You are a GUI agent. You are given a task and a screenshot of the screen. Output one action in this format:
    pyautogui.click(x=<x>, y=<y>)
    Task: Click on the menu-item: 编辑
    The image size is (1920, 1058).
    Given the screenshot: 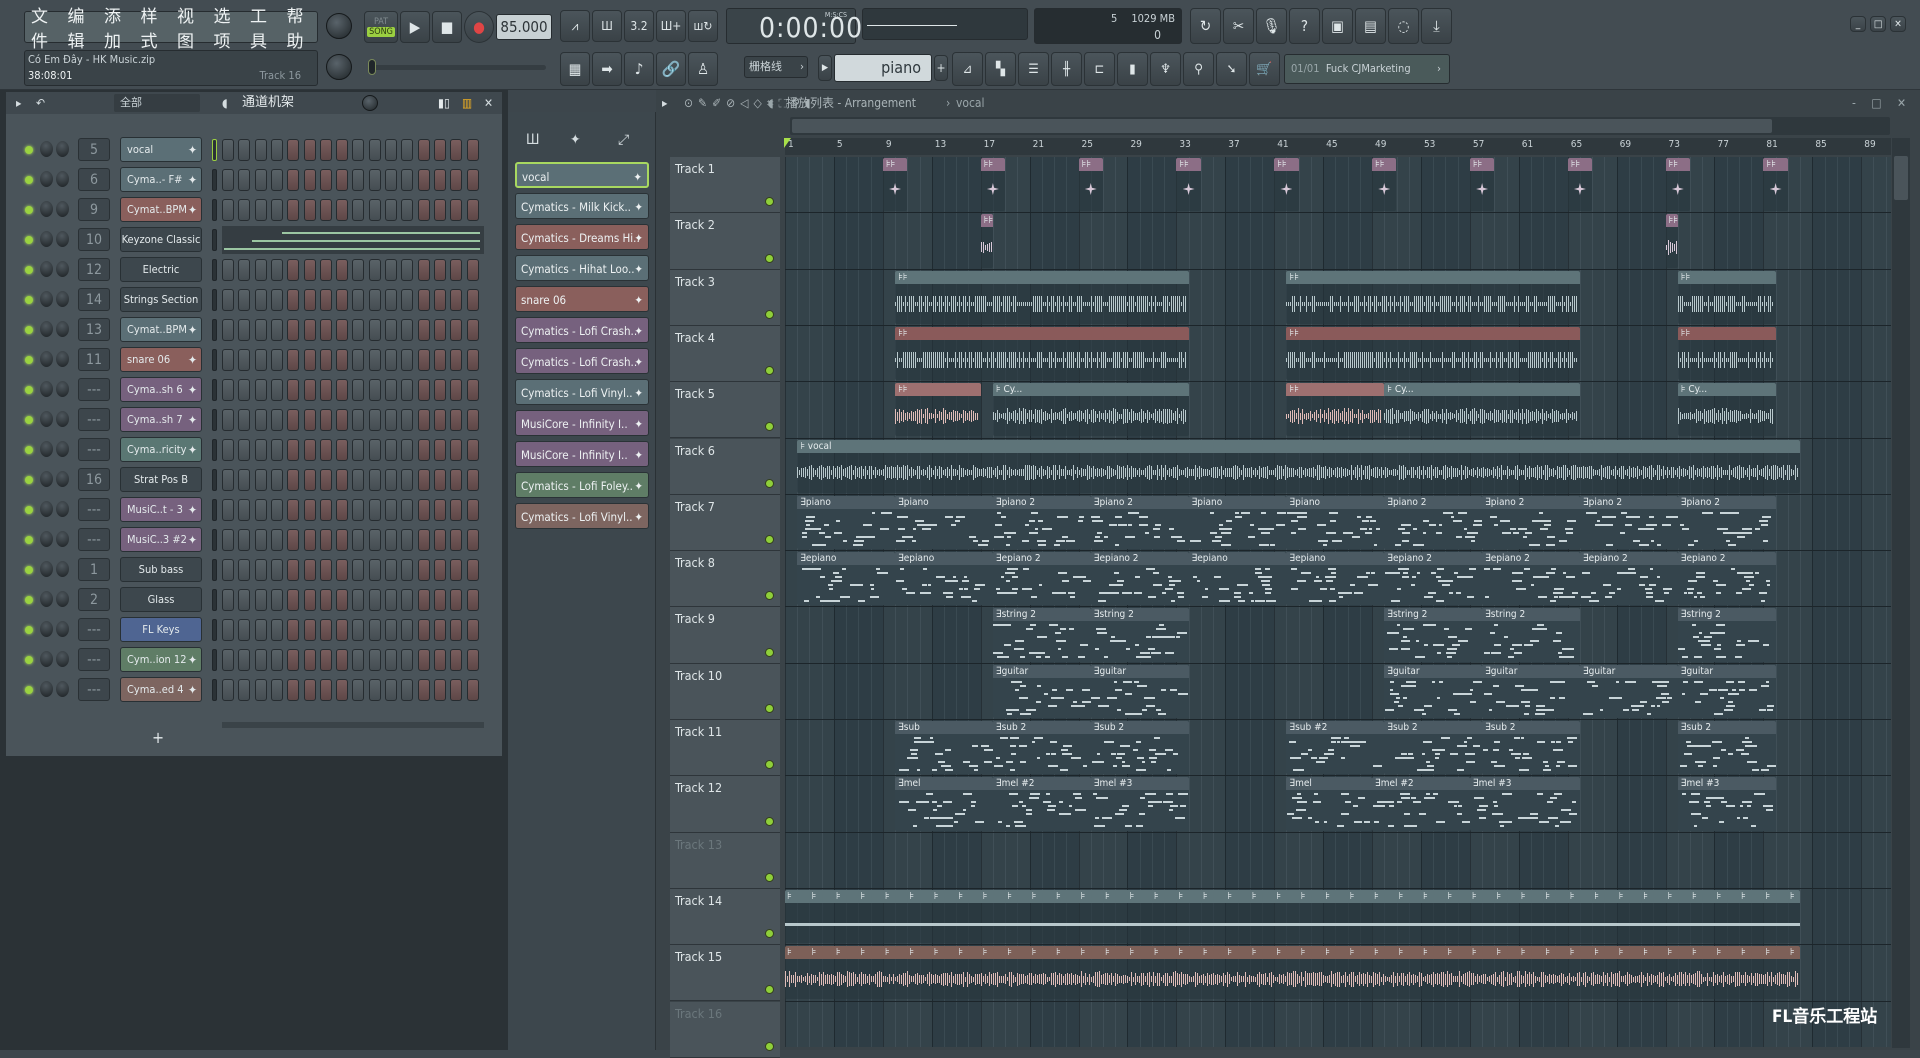 What is the action you would take?
    pyautogui.click(x=83, y=27)
    